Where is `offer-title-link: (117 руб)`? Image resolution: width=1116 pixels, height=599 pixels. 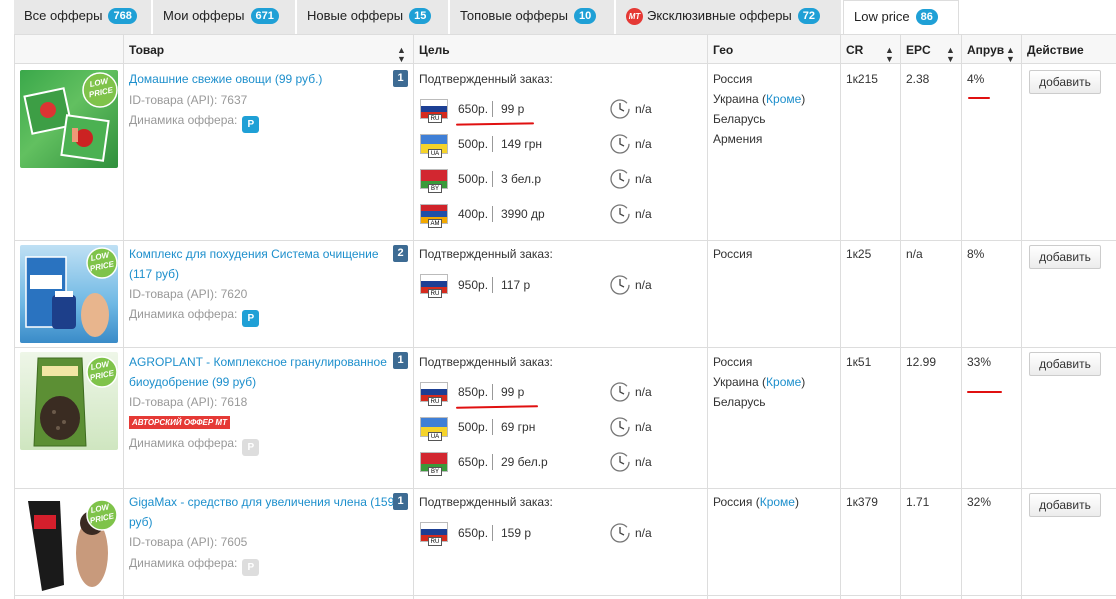
offer-title-link: (117 руб) is located at coordinates (154, 274).